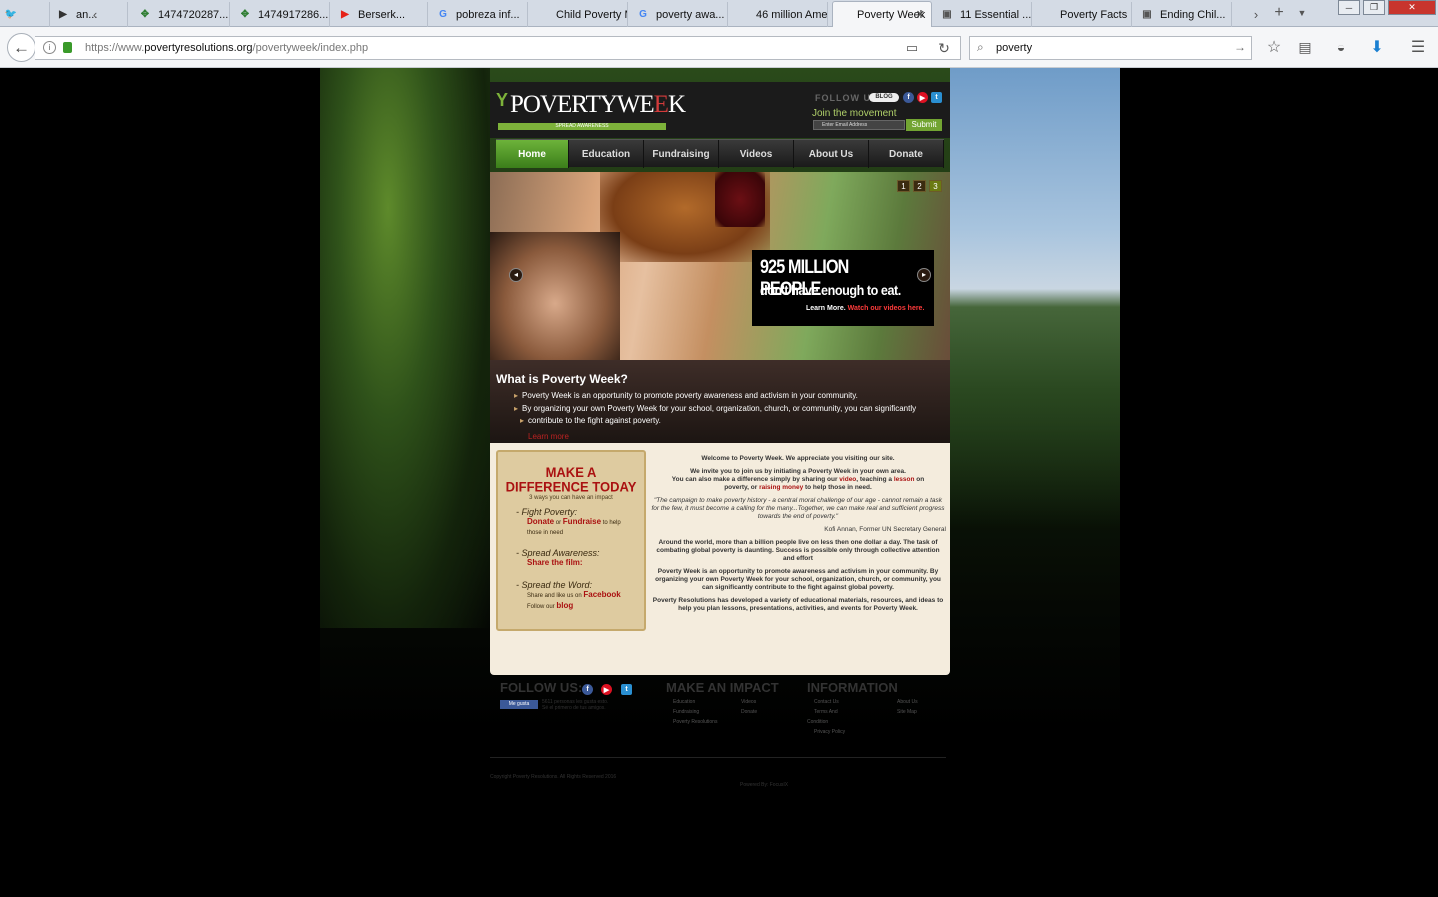 The width and height of the screenshot is (1438, 897). What do you see at coordinates (443, 14) in the screenshot?
I see `google-icon: G` at bounding box center [443, 14].